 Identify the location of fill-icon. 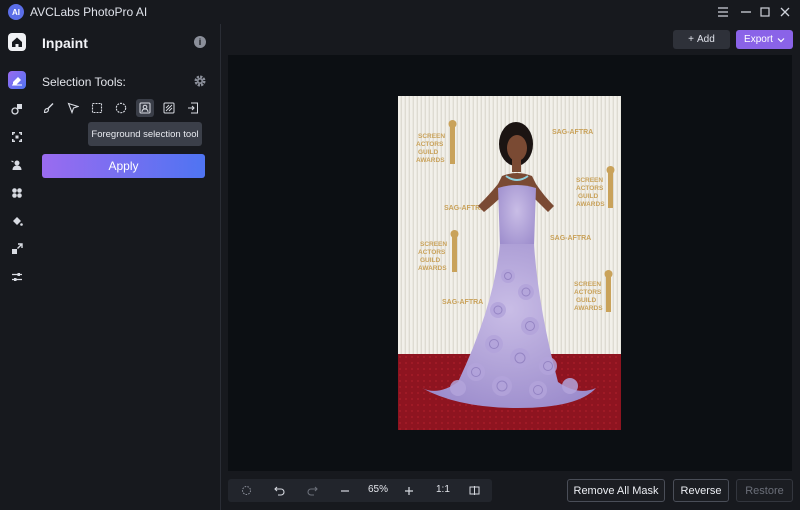
(17, 221).